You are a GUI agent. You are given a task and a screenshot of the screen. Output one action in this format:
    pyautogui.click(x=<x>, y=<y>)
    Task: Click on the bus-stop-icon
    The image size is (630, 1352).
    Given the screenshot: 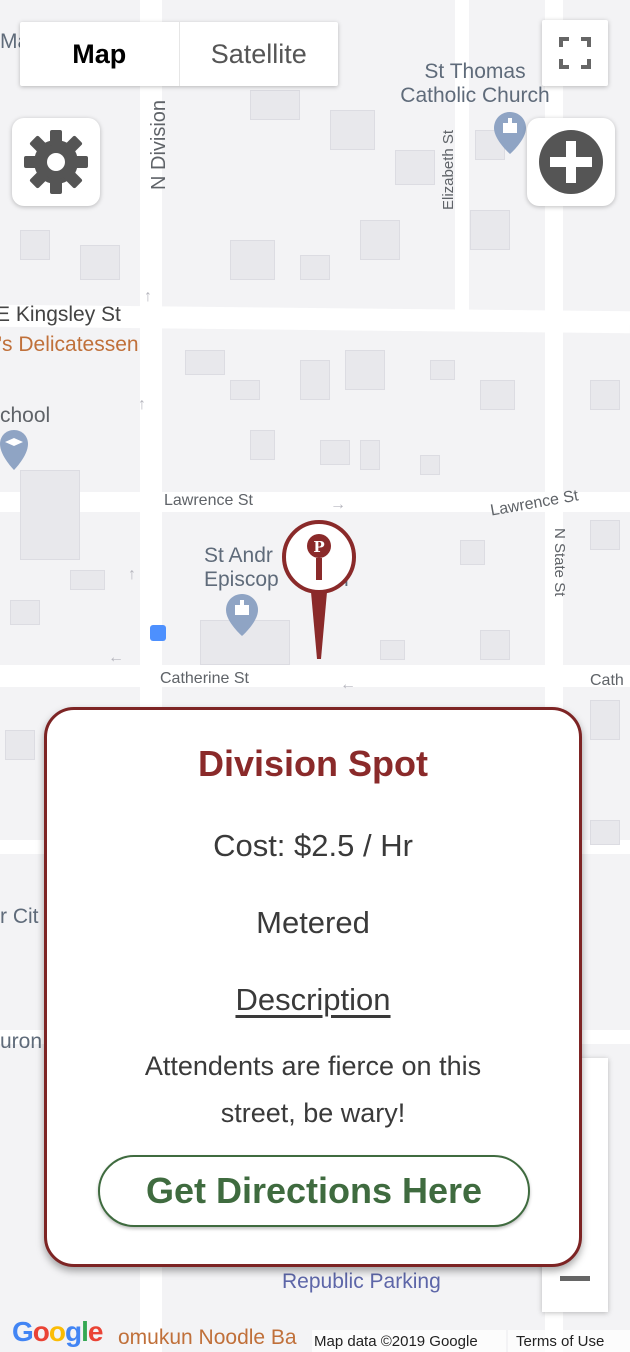 What is the action you would take?
    pyautogui.click(x=158, y=633)
    